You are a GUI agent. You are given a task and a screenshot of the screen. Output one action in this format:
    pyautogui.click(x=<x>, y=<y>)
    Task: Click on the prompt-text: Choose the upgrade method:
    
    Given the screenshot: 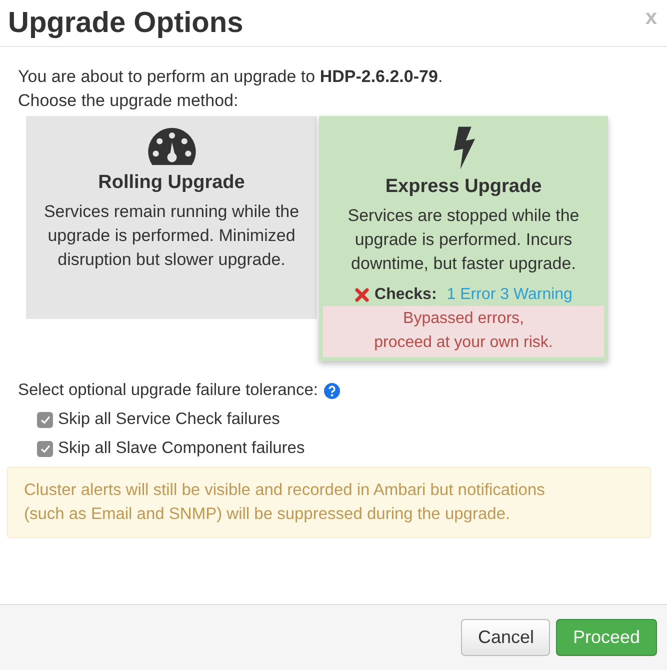 What is the action you would take?
    pyautogui.click(x=129, y=101)
    